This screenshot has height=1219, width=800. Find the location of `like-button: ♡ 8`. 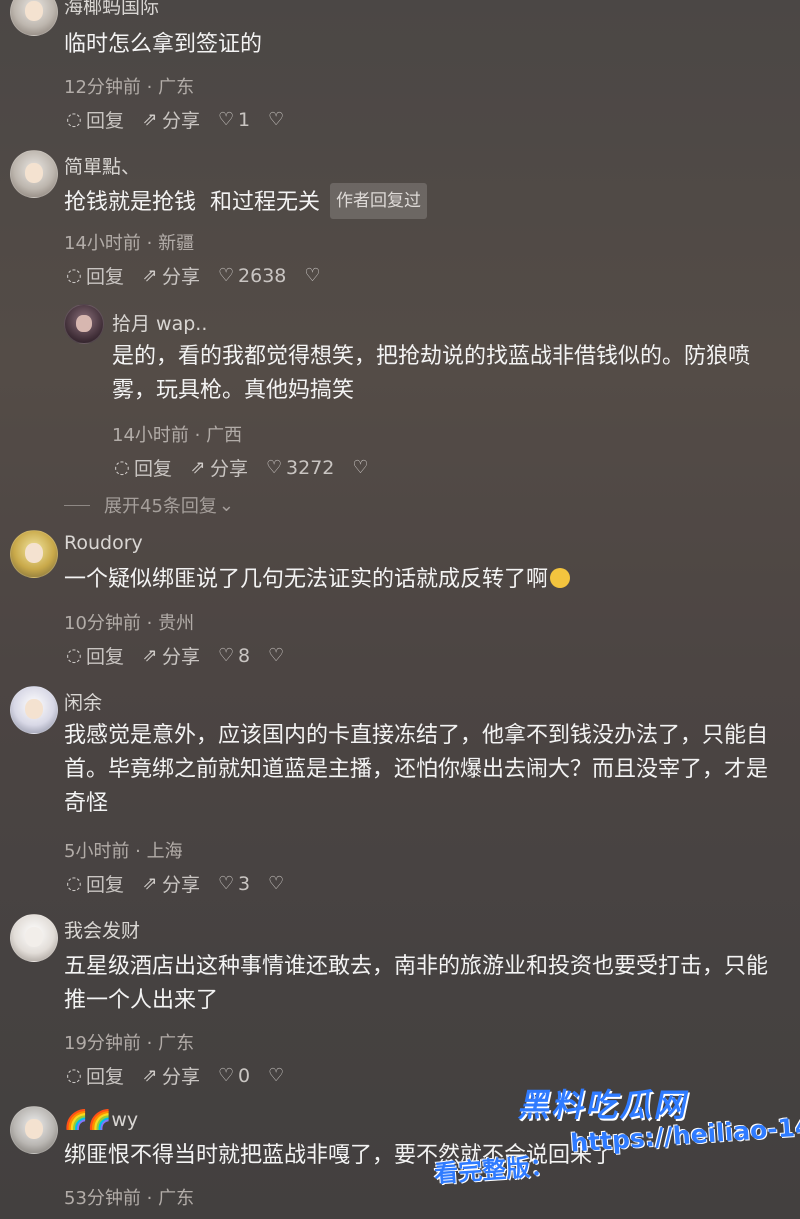

like-button: ♡ 8 is located at coordinates (233, 656).